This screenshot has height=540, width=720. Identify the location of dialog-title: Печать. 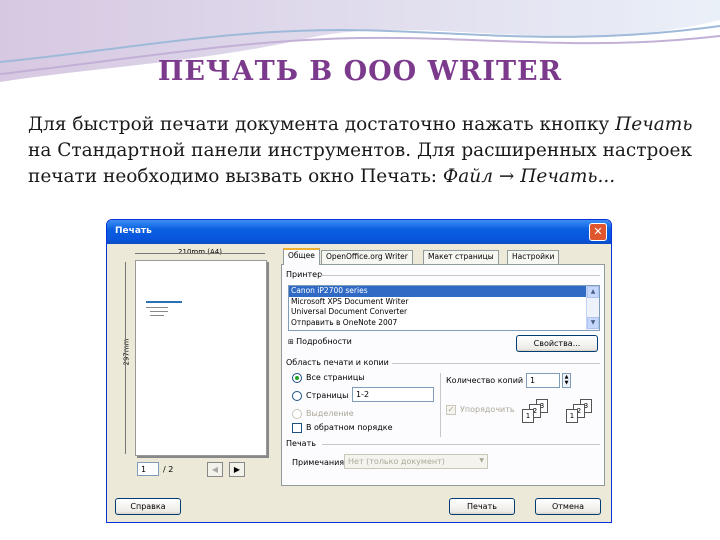
(133, 231).